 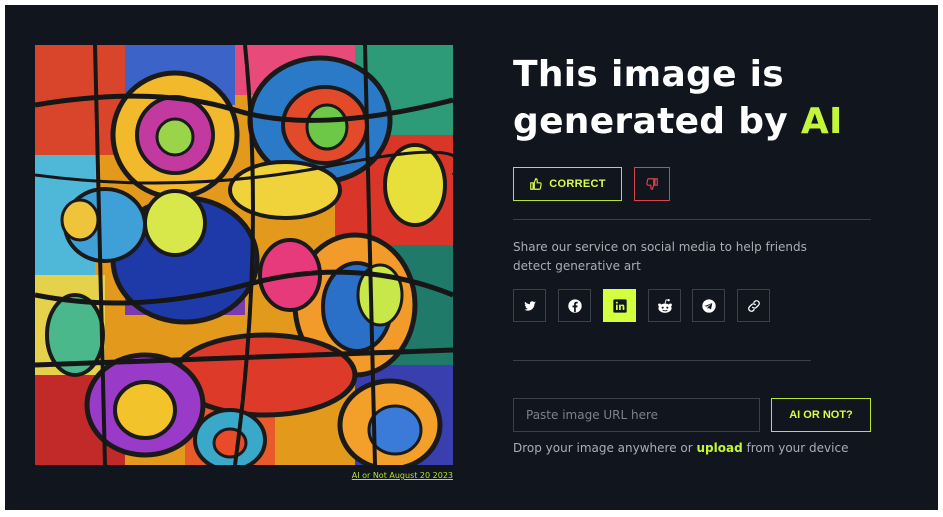 I want to click on incorrect-button, so click(x=652, y=184).